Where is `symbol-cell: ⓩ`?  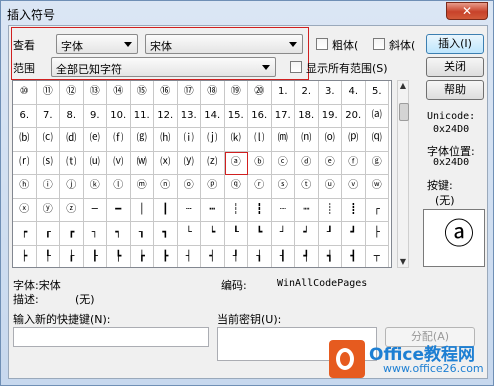
symbol-cell: ⓩ is located at coordinates (72, 210).